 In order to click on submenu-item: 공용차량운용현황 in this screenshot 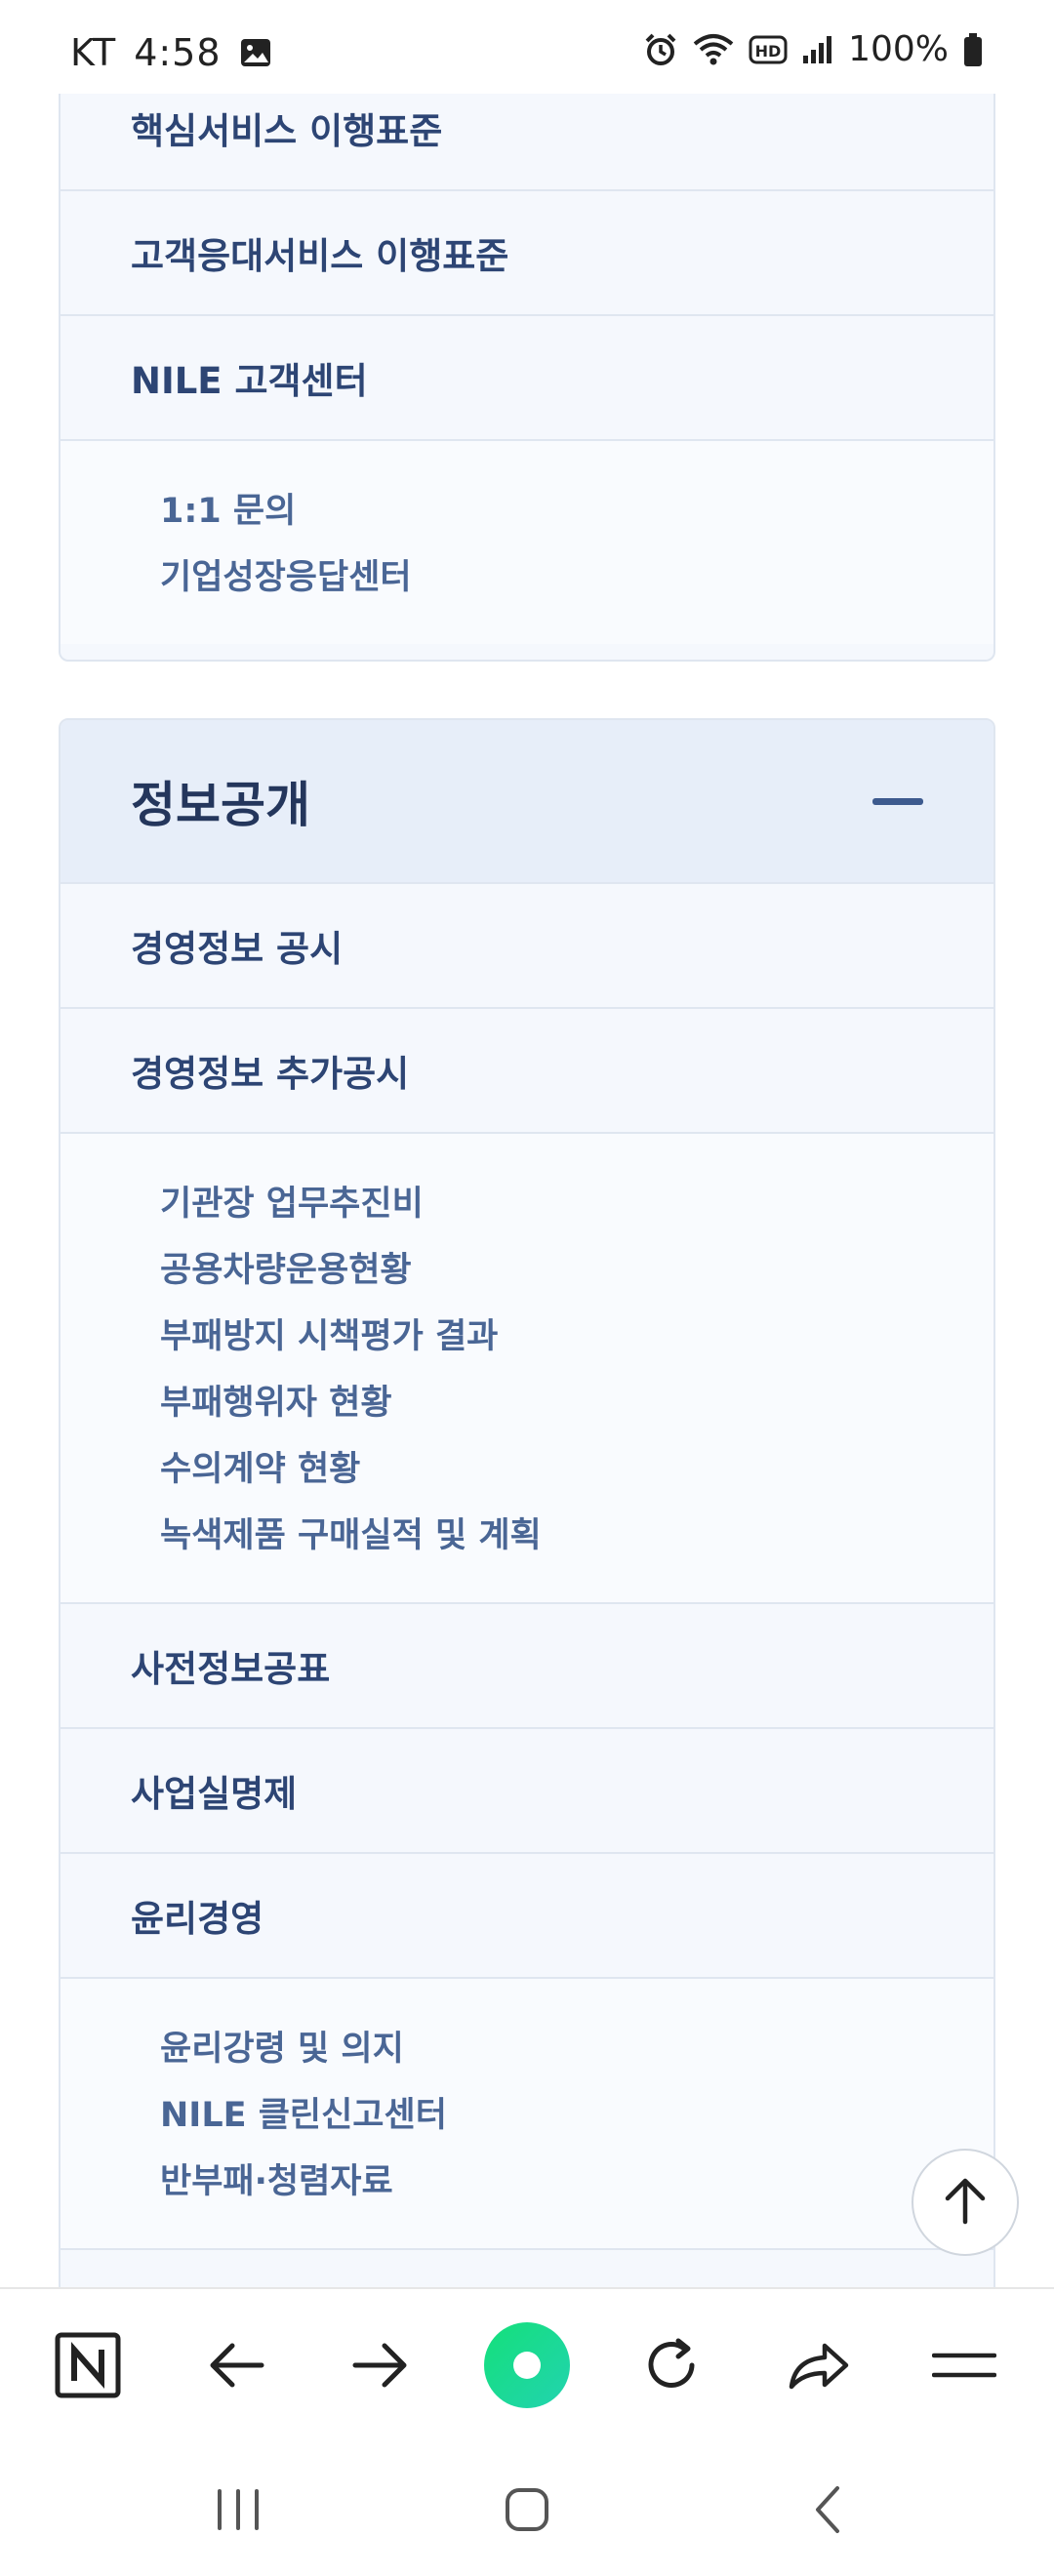, I will do `click(576, 1270)`.